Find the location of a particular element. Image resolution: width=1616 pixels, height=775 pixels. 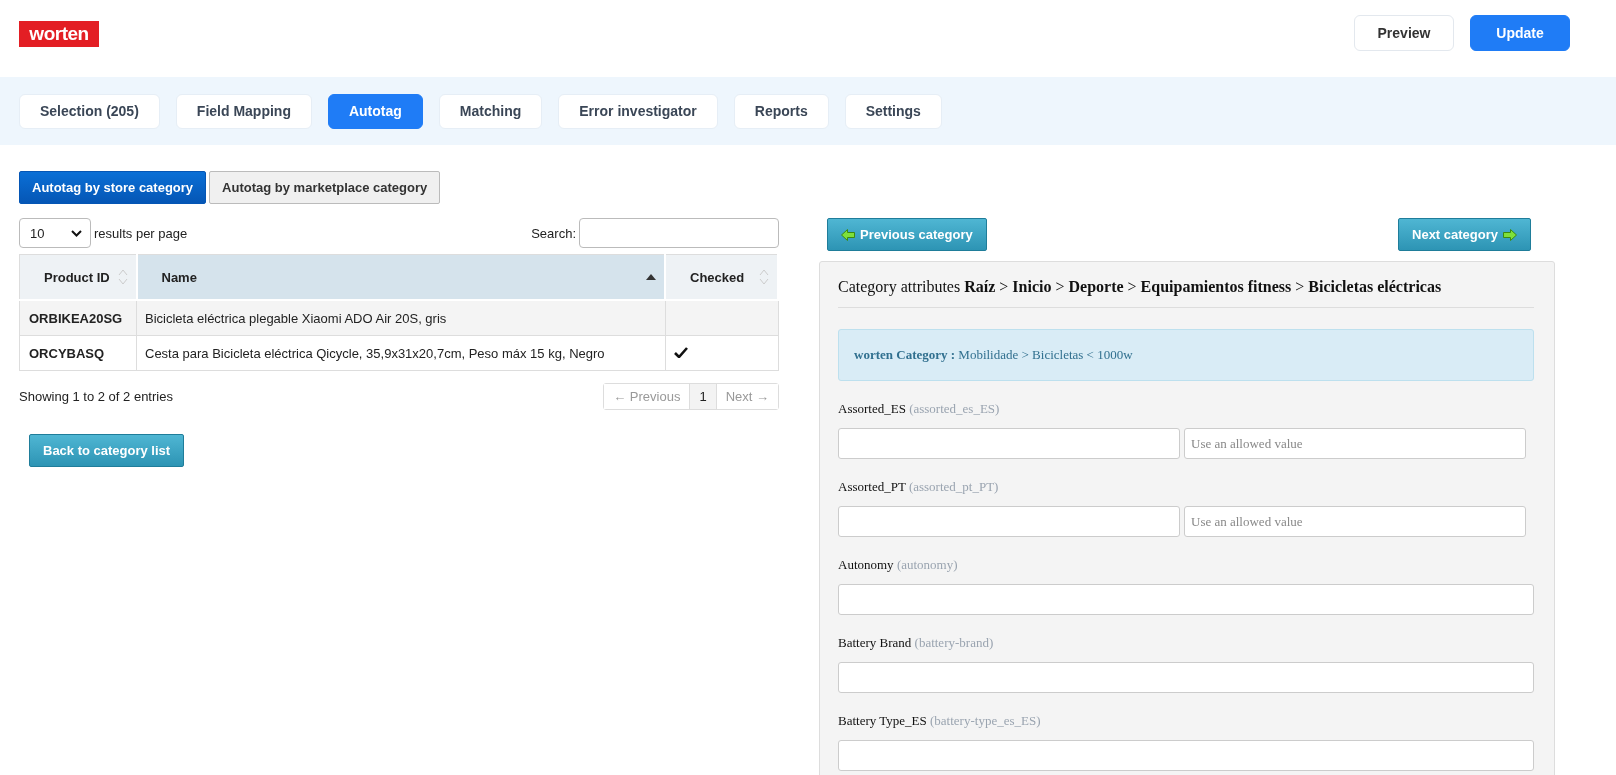

panel-title: Category attributes Raíz > Inicio > Deporte > Equipamientos fitness > Bicicletas eléctricas is located at coordinates (1186, 285).